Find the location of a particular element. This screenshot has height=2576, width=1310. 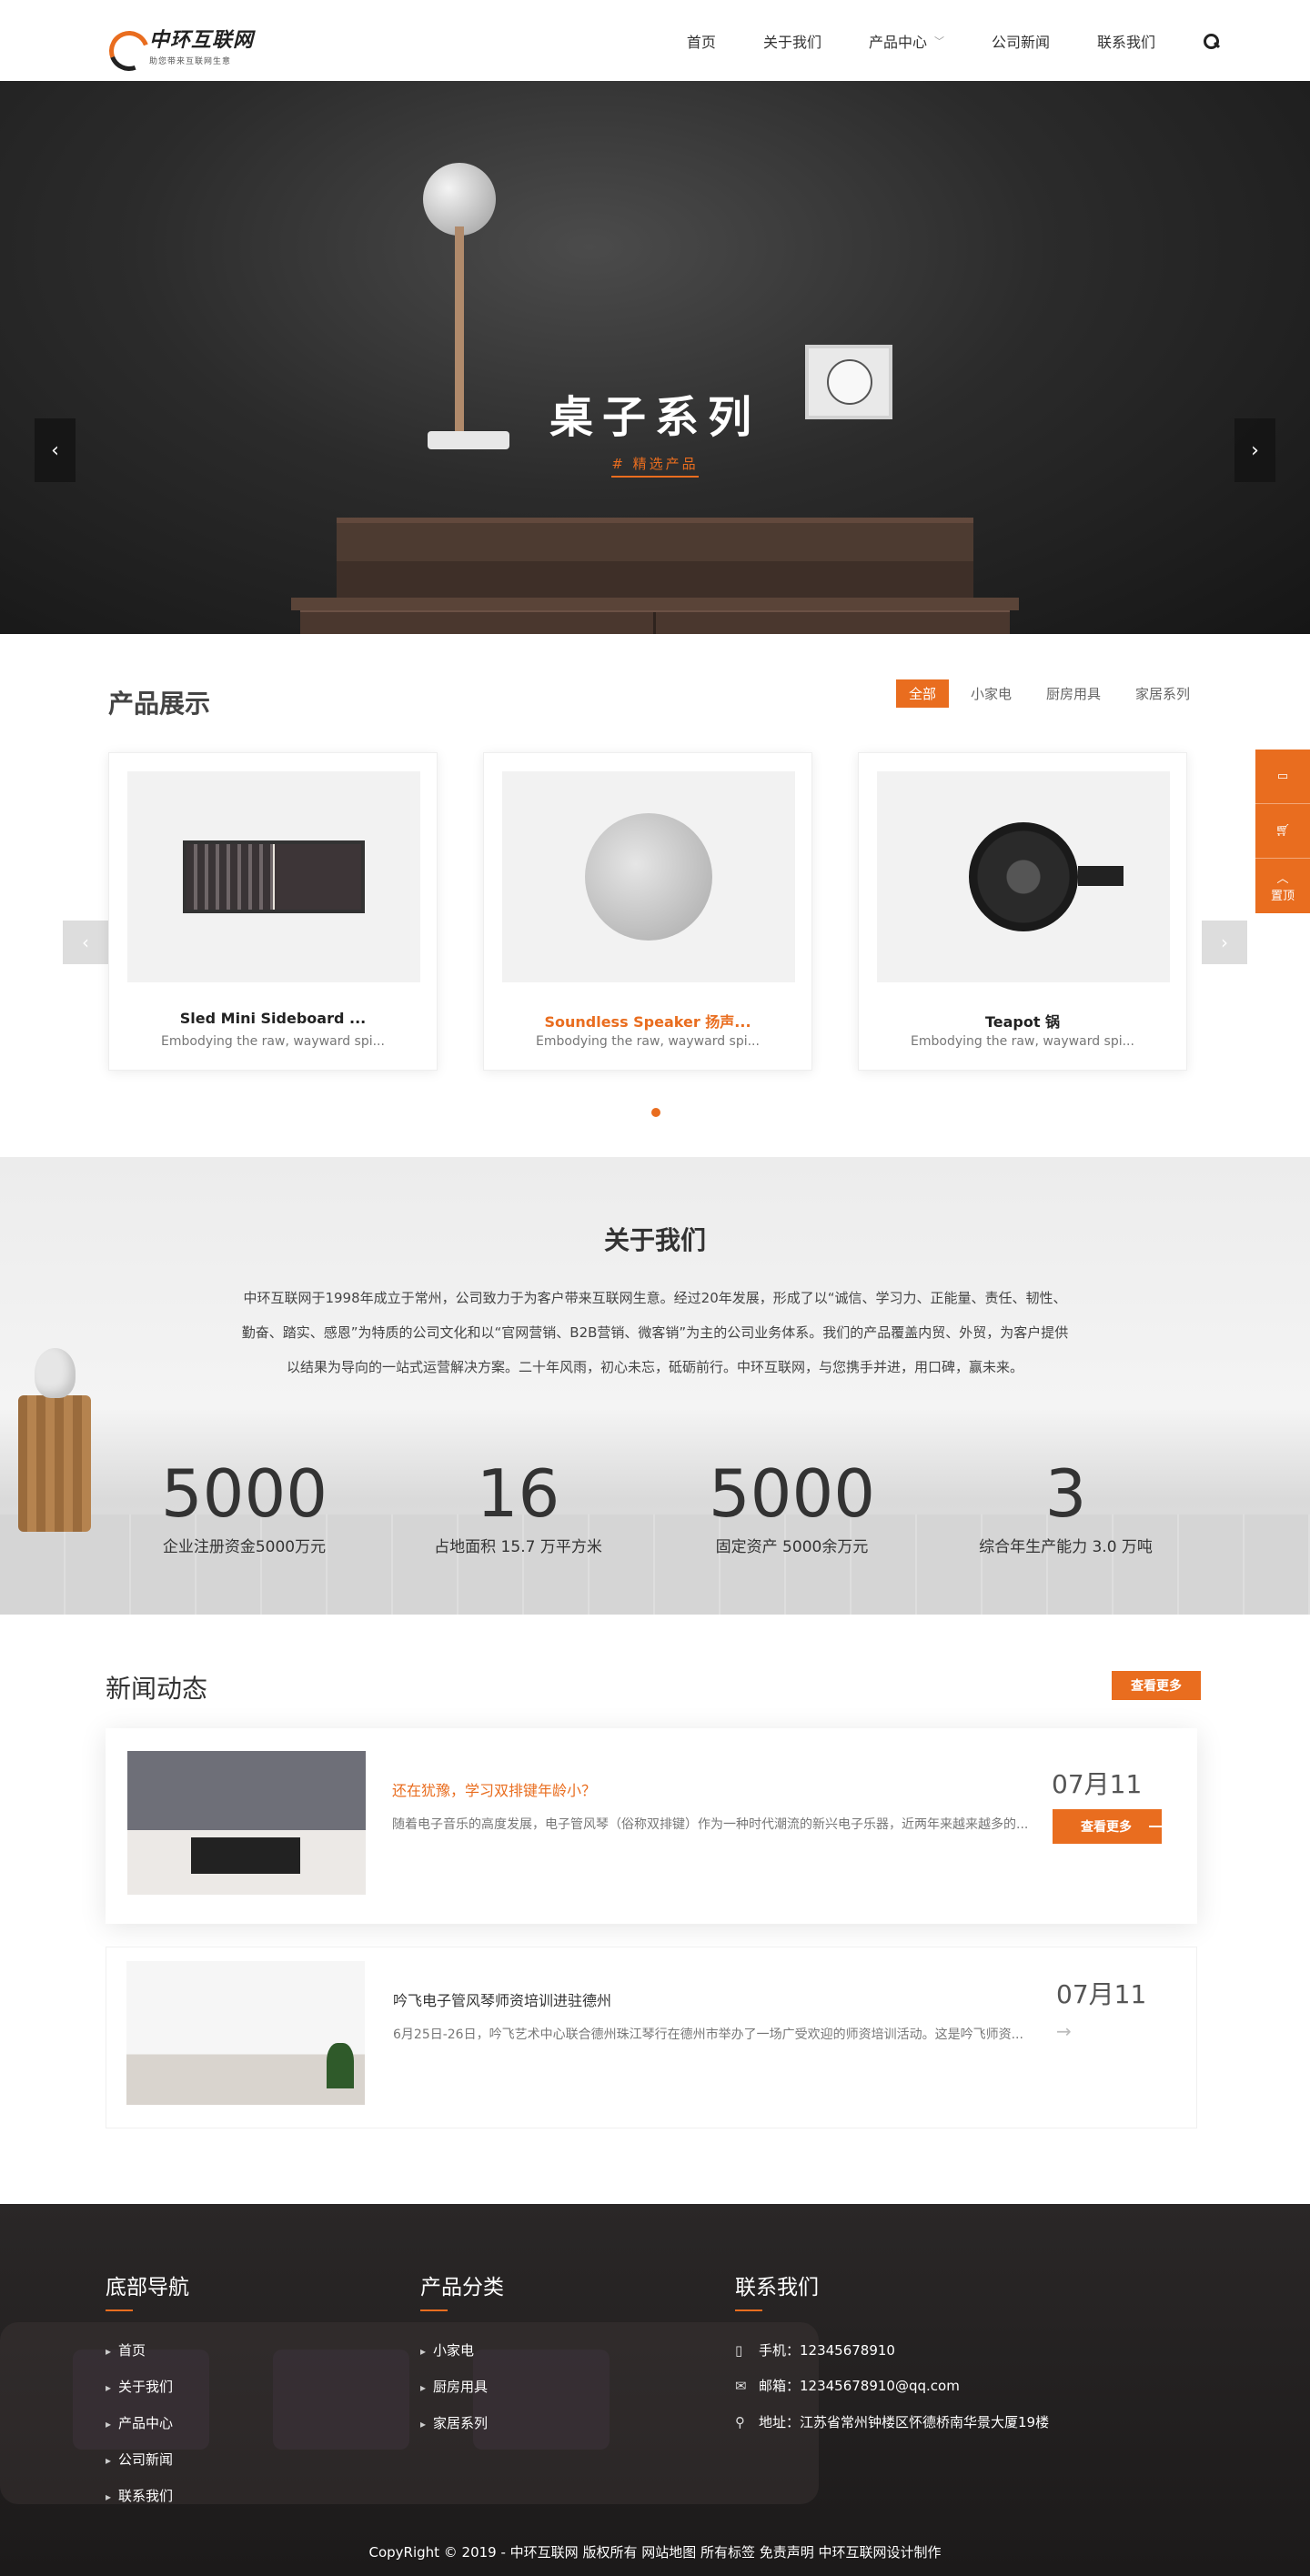

section-title: 新闻动态 is located at coordinates (157, 1689).